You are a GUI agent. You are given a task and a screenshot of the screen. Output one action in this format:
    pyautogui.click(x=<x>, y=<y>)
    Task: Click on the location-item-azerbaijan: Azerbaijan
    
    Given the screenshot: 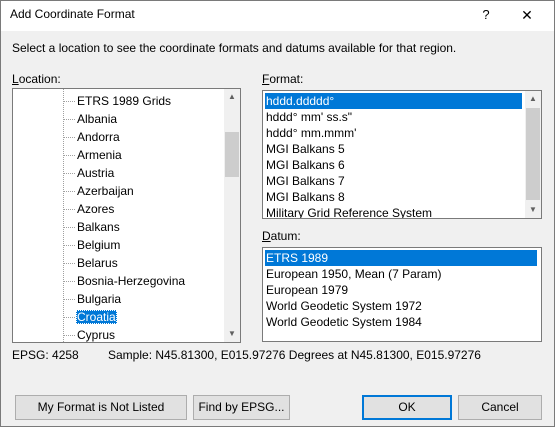 What is the action you would take?
    pyautogui.click(x=99, y=191)
    